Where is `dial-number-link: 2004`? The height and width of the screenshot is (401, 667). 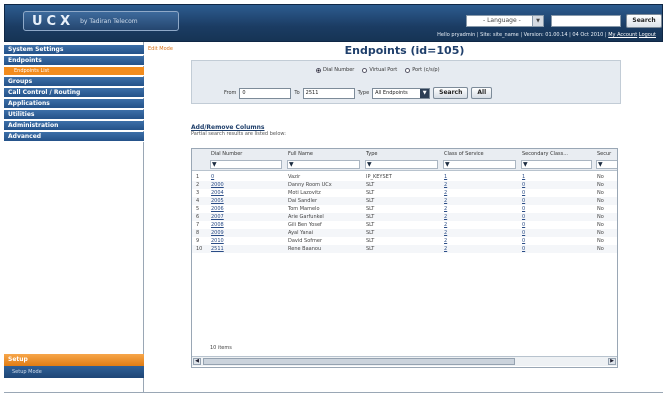 dial-number-link: 2004 is located at coordinates (217, 193).